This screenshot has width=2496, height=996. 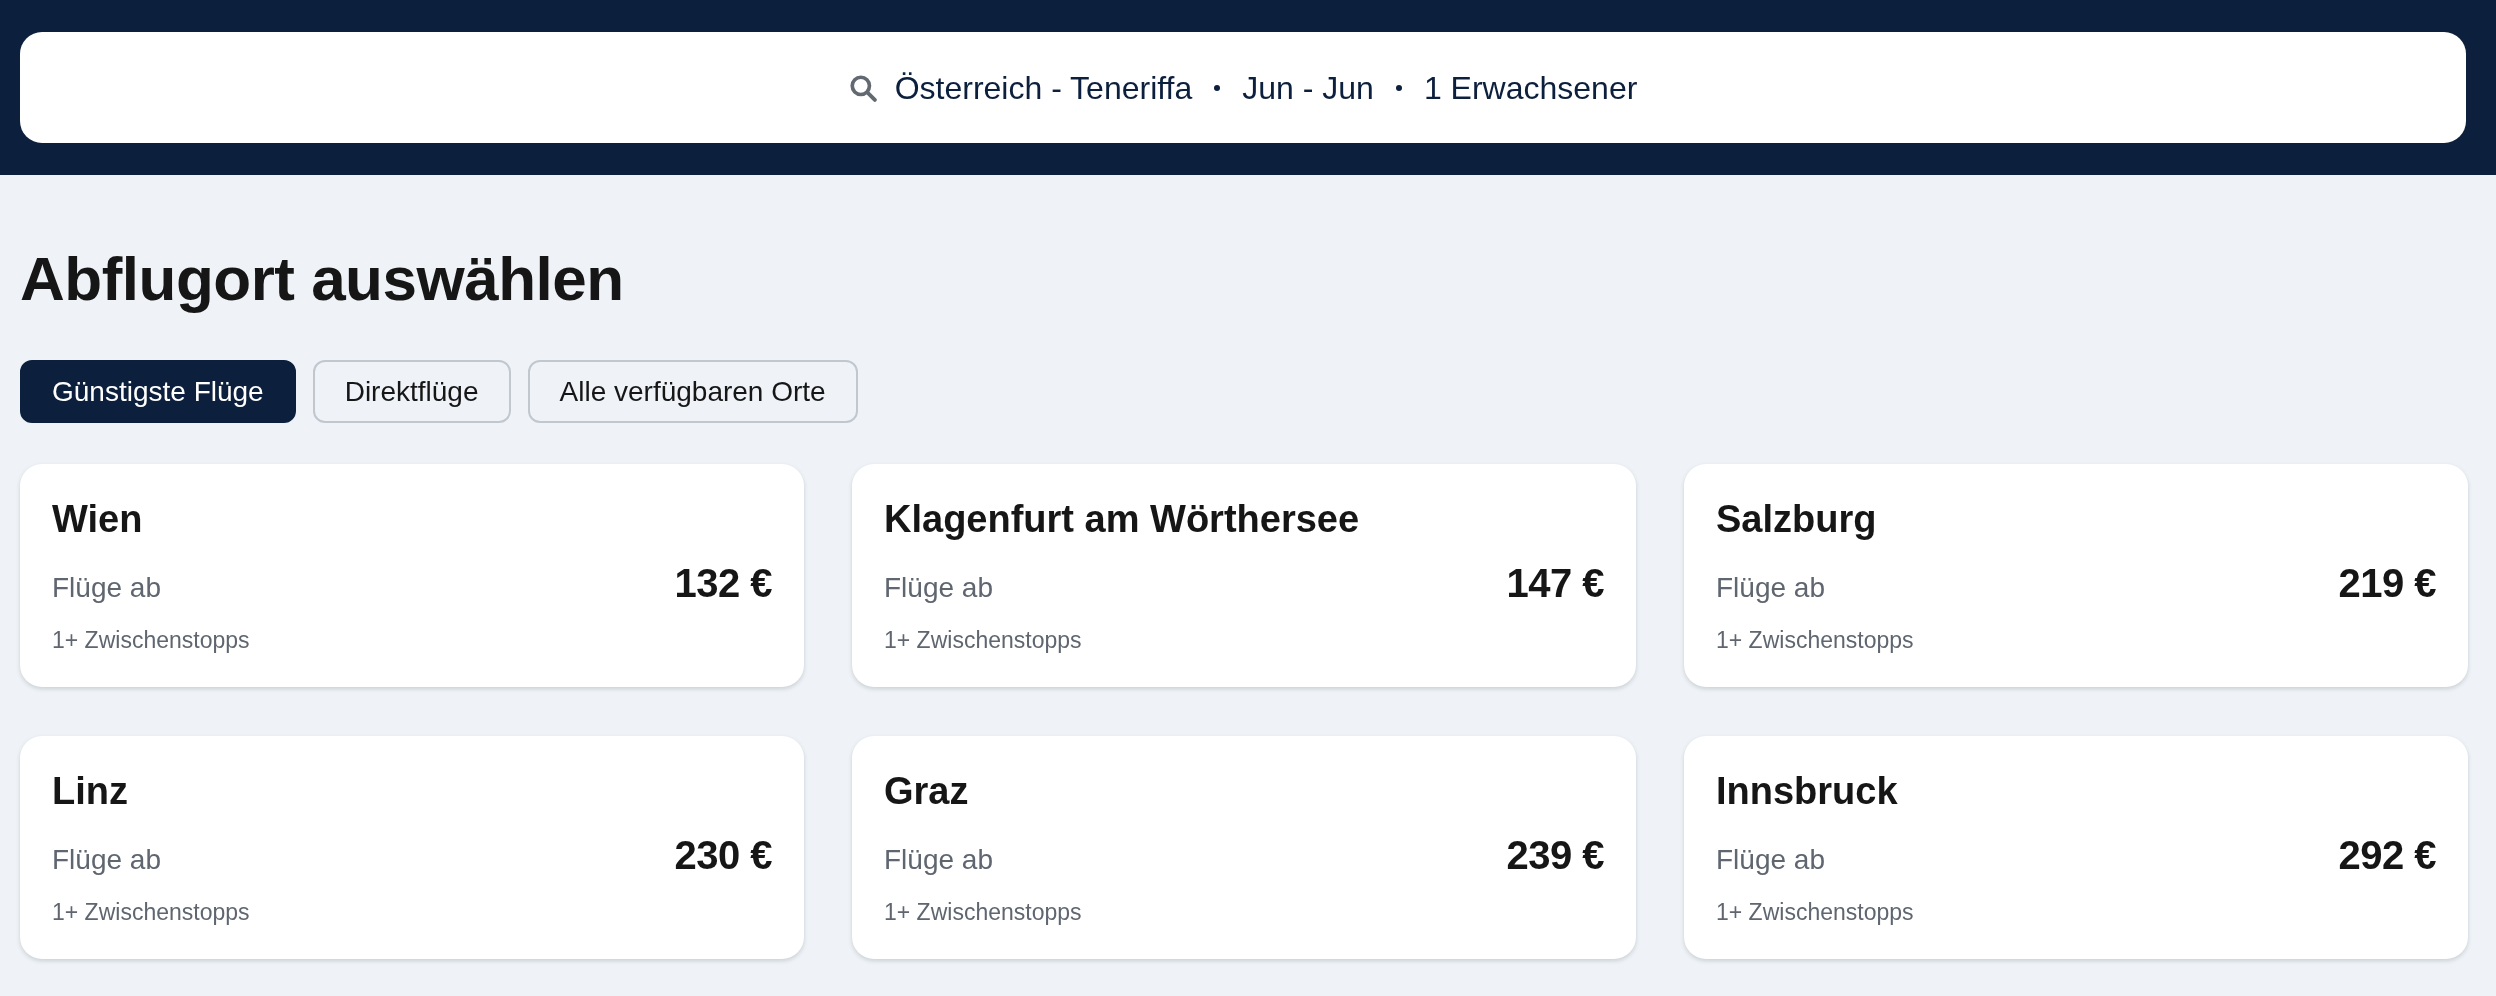 What do you see at coordinates (2387, 583) in the screenshot?
I see `price-text: 219 €` at bounding box center [2387, 583].